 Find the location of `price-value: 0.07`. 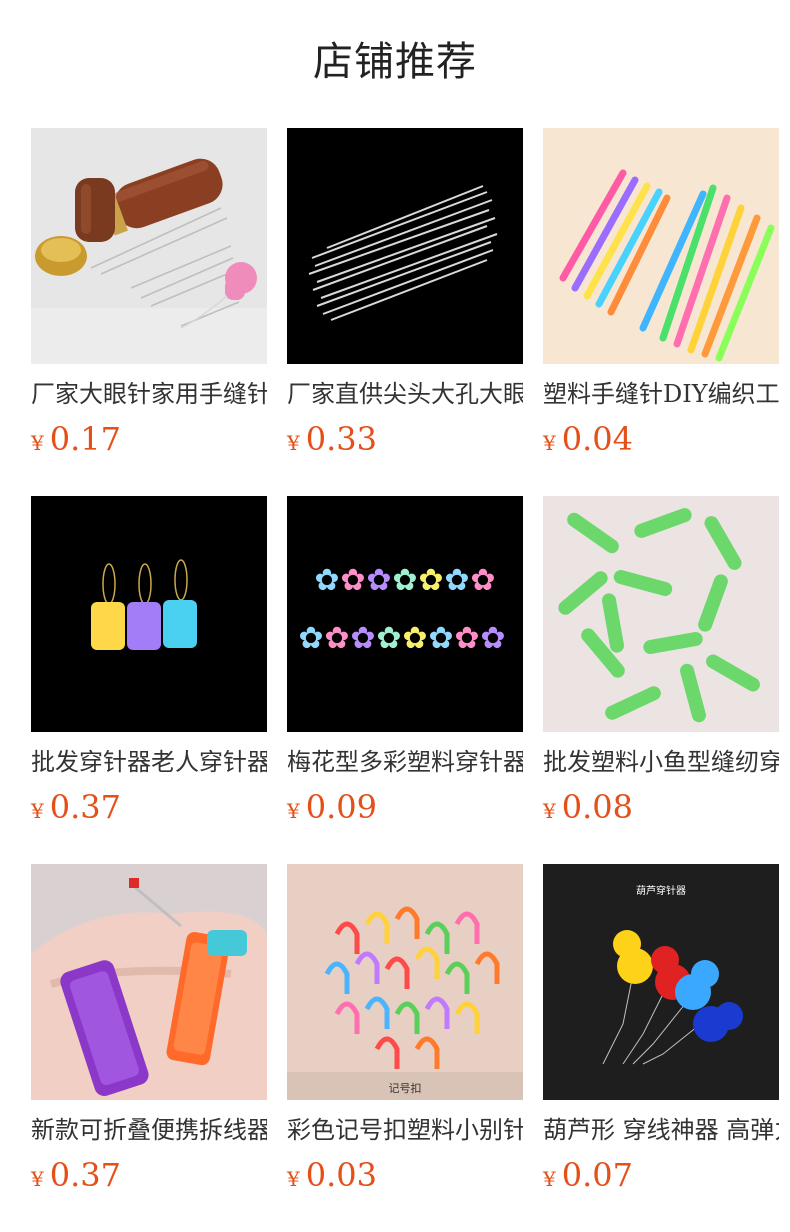

price-value: 0.07 is located at coordinates (597, 1175).